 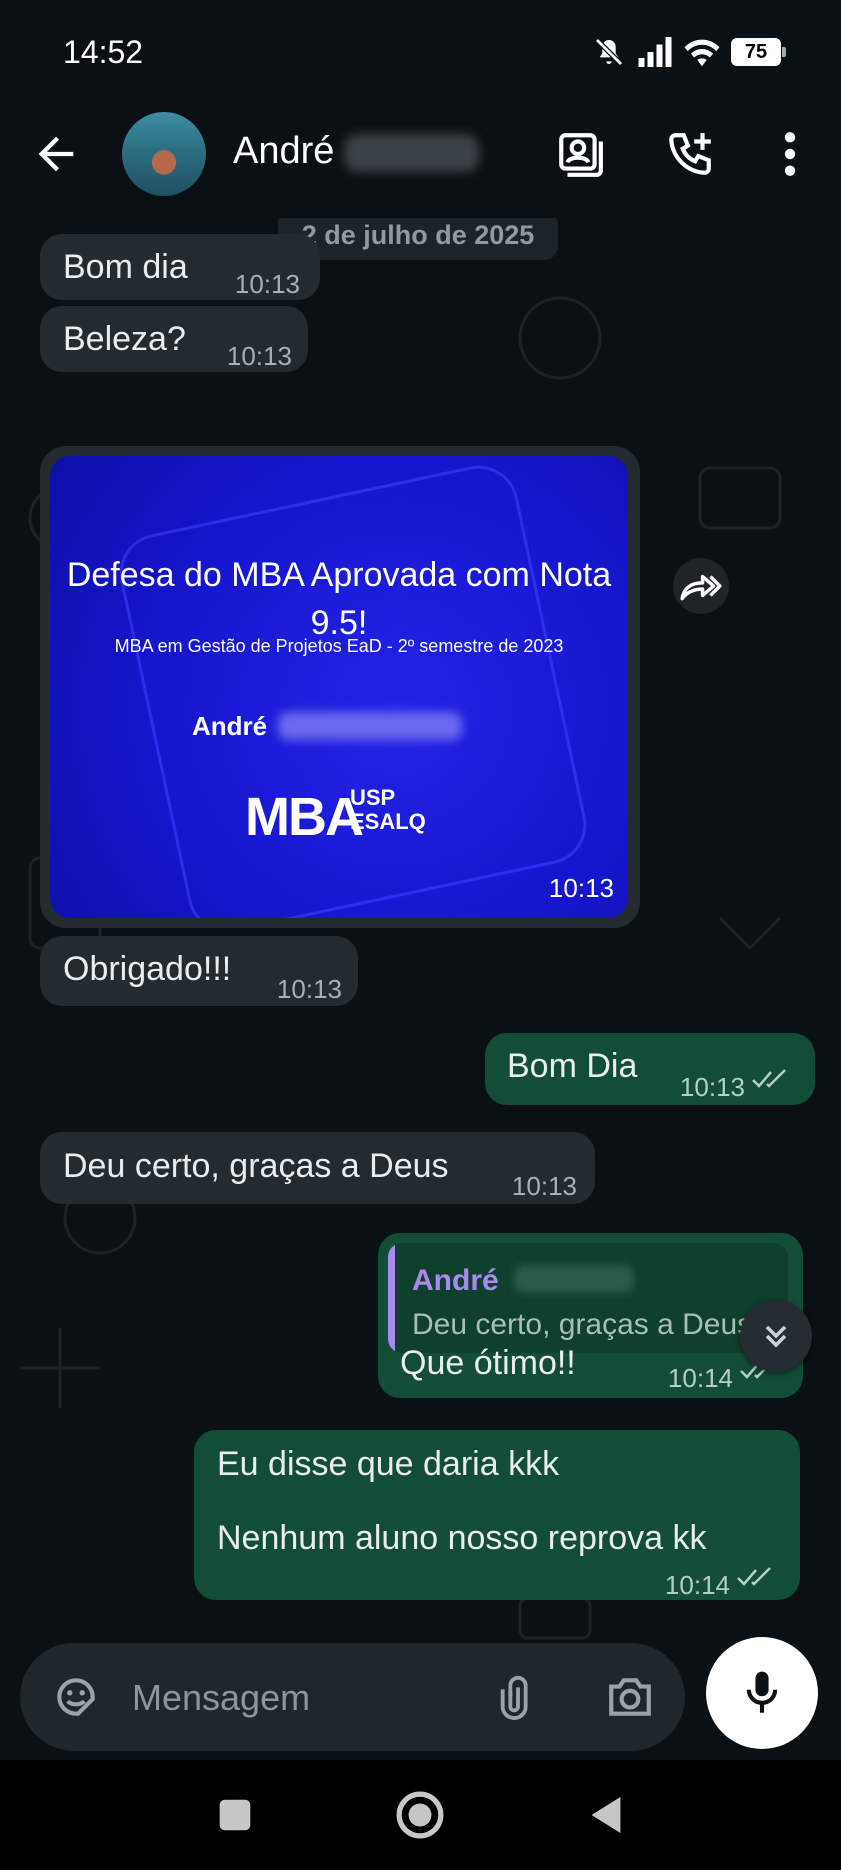 I want to click on add-call-icon, so click(x=690, y=154).